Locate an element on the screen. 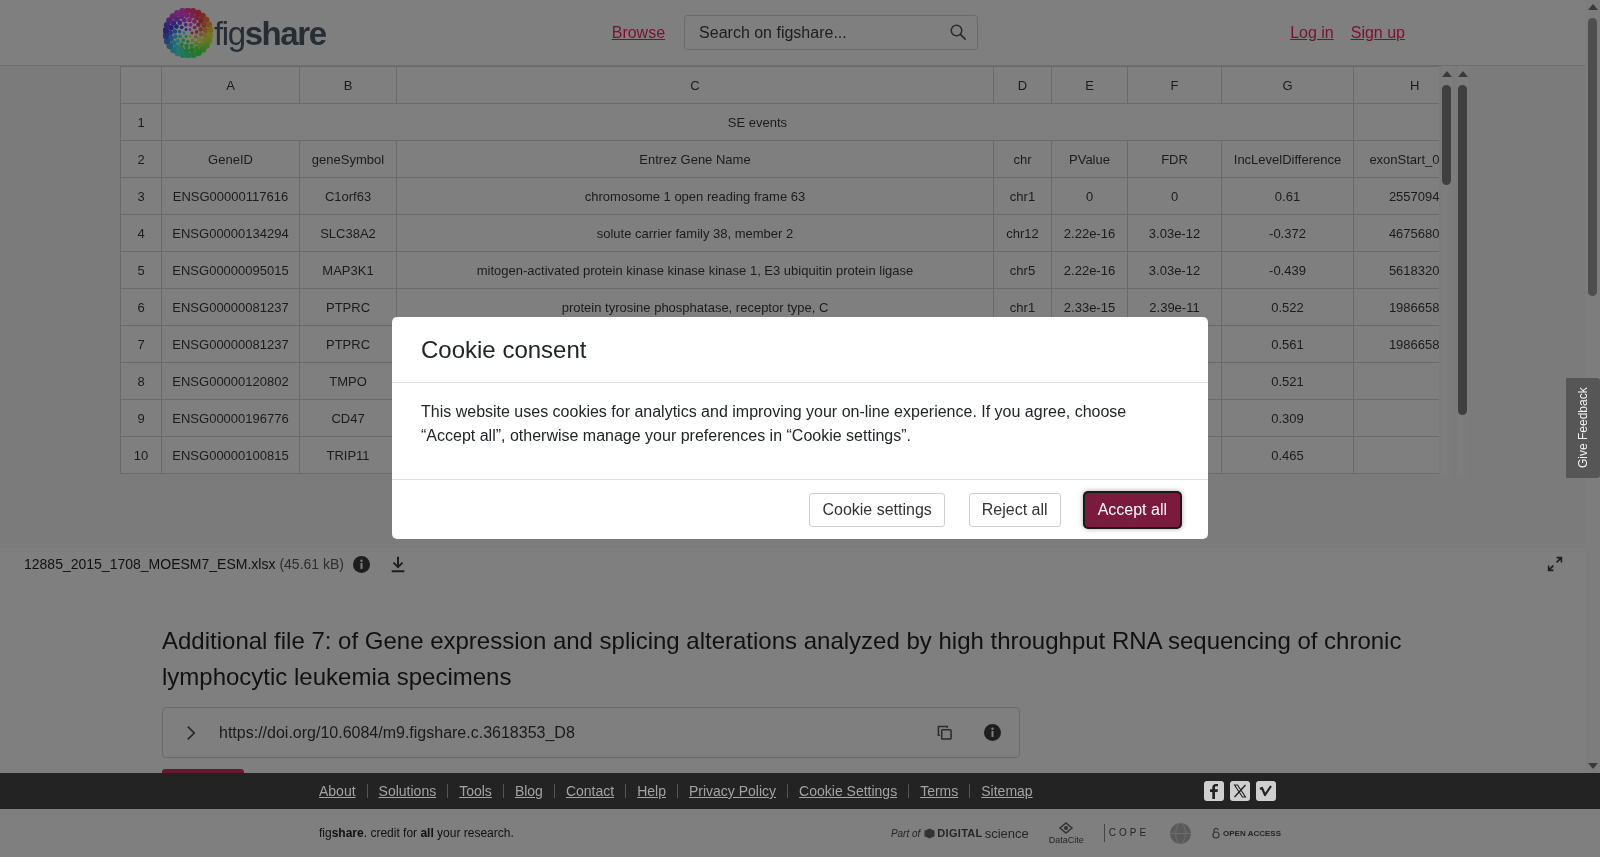 The image size is (1600, 857). table-cell: MAP3K1 is located at coordinates (348, 270).